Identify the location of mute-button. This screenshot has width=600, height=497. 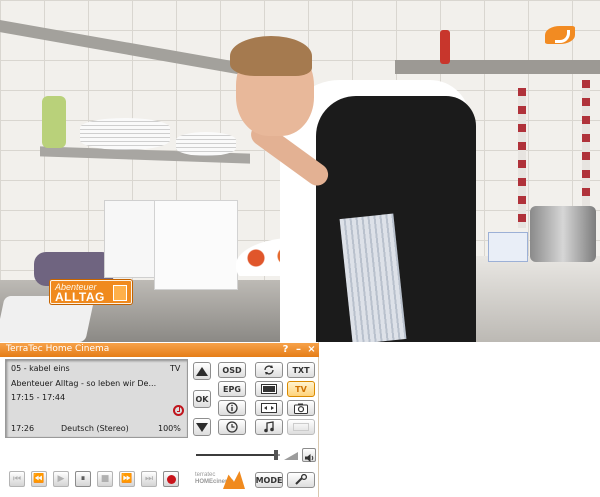
(309, 455).